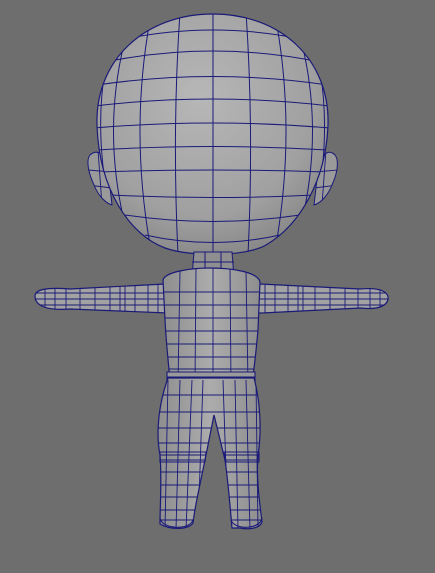 This screenshot has height=573, width=435. What do you see at coordinates (211, 325) in the screenshot?
I see `torso` at bounding box center [211, 325].